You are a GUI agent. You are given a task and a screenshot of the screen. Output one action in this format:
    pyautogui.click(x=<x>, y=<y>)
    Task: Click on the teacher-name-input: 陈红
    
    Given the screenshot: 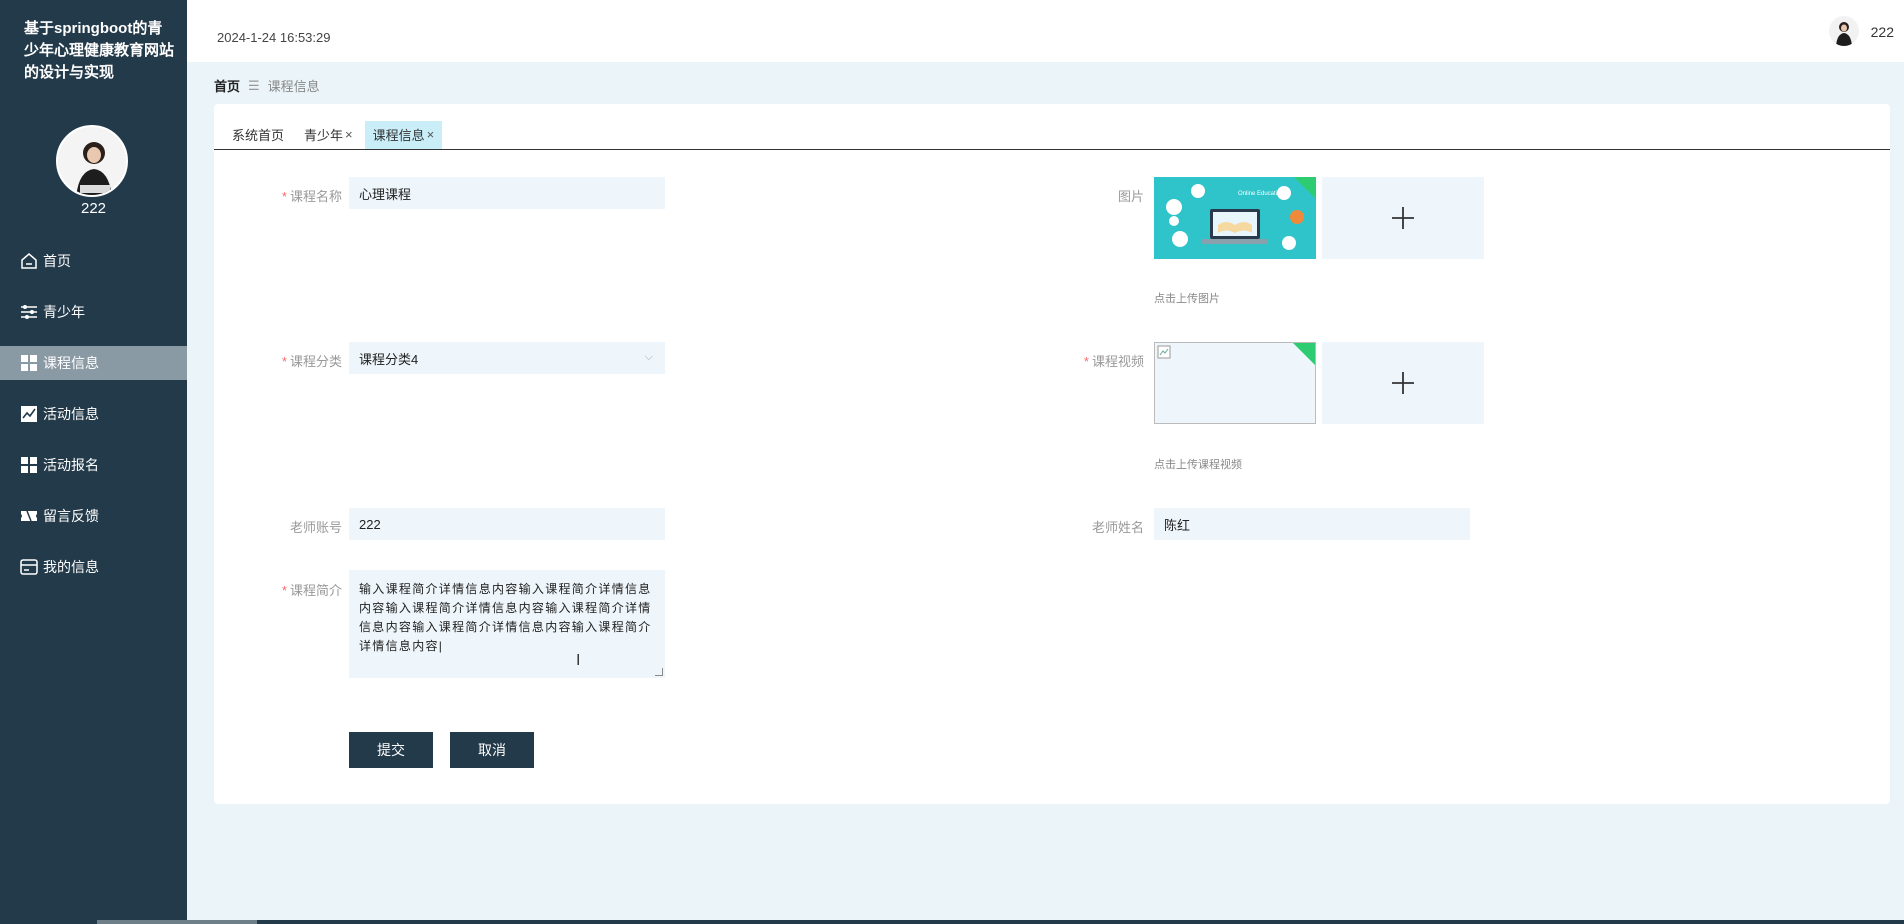 What is the action you would take?
    pyautogui.click(x=1312, y=524)
    